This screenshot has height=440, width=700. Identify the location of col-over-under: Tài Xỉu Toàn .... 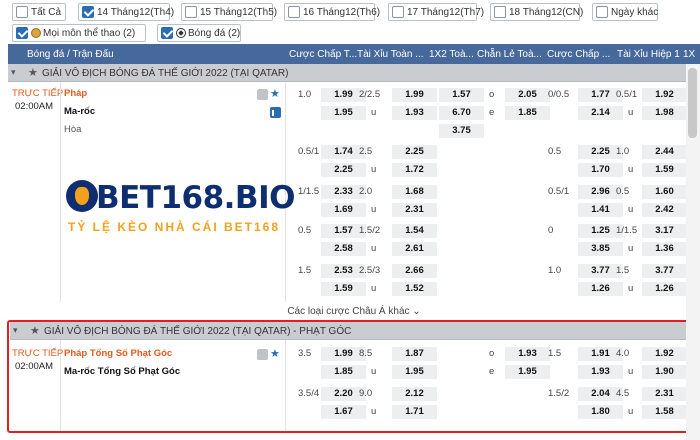
(390, 54).